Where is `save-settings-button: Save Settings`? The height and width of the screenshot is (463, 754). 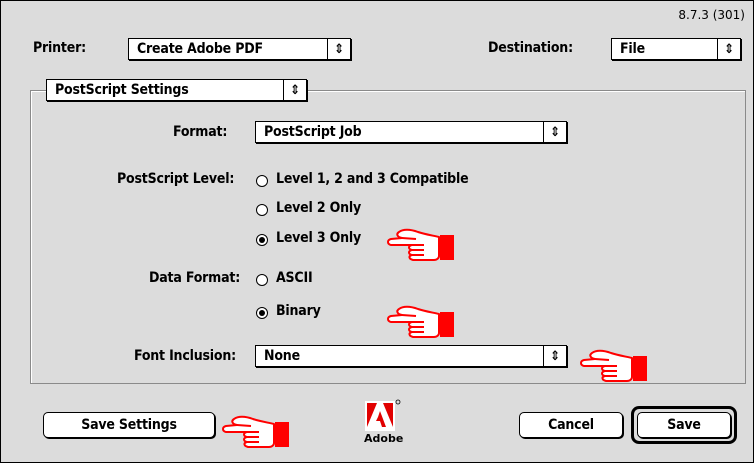 save-settings-button: Save Settings is located at coordinates (129, 425).